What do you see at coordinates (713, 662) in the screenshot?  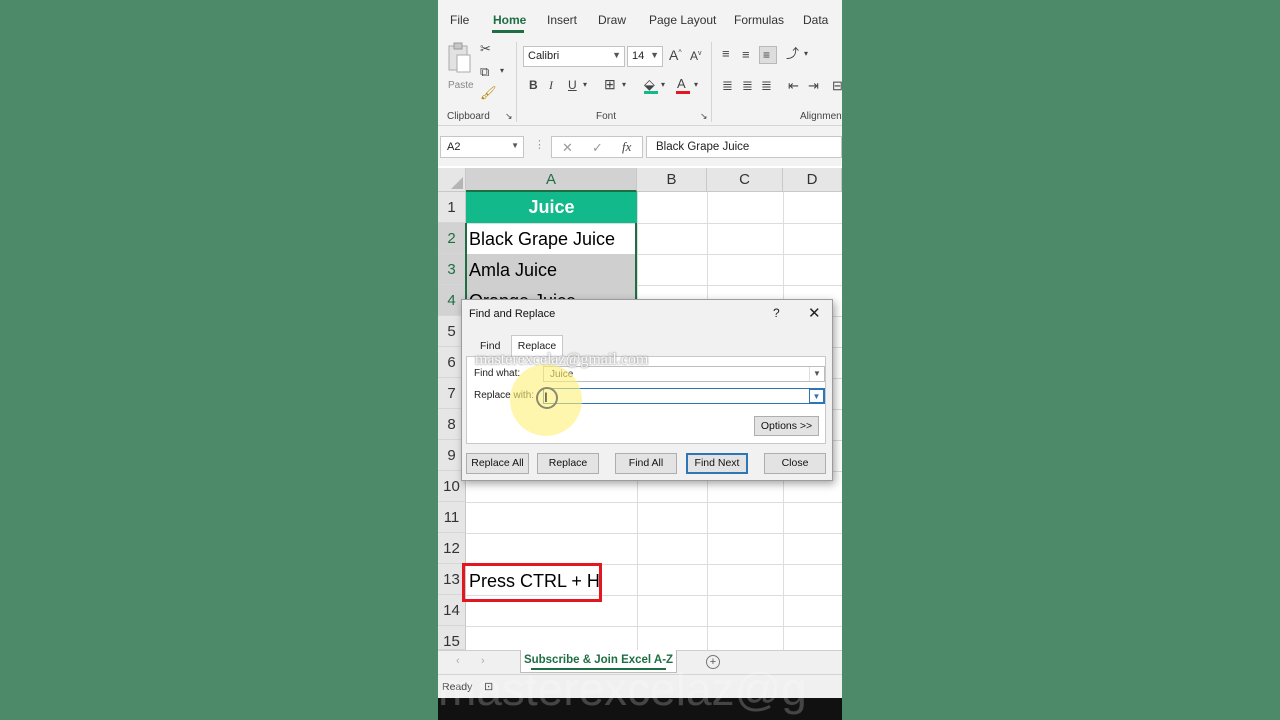 I see `add-sheet-icon: +` at bounding box center [713, 662].